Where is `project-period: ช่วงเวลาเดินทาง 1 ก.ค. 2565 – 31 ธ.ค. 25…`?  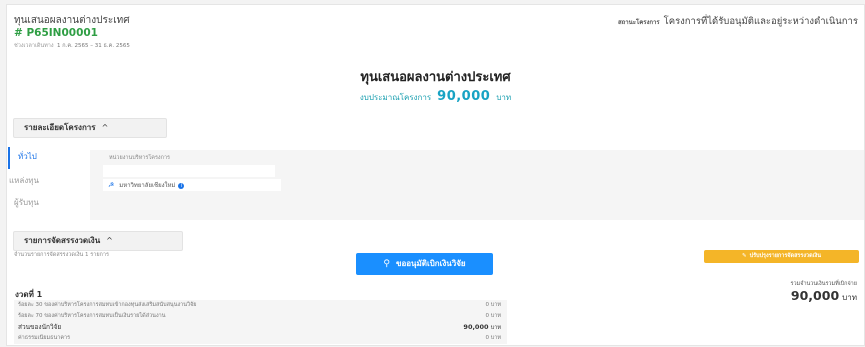 project-period: ช่วงเวลาเดินทาง 1 ก.ค. 2565 – 31 ธ.ค. 25… is located at coordinates (72, 46).